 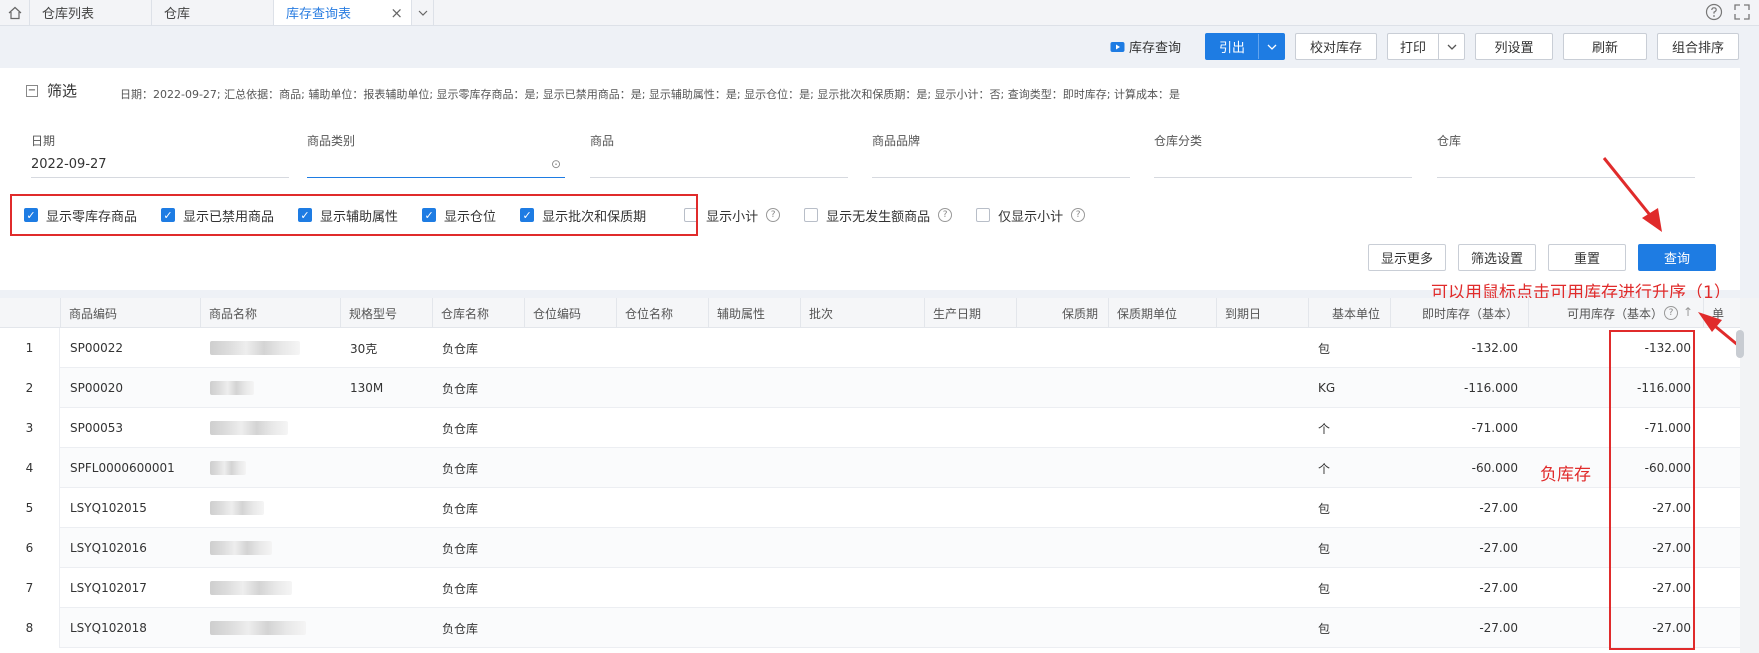 I want to click on col-location-code: 仓位编码, so click(x=570, y=313).